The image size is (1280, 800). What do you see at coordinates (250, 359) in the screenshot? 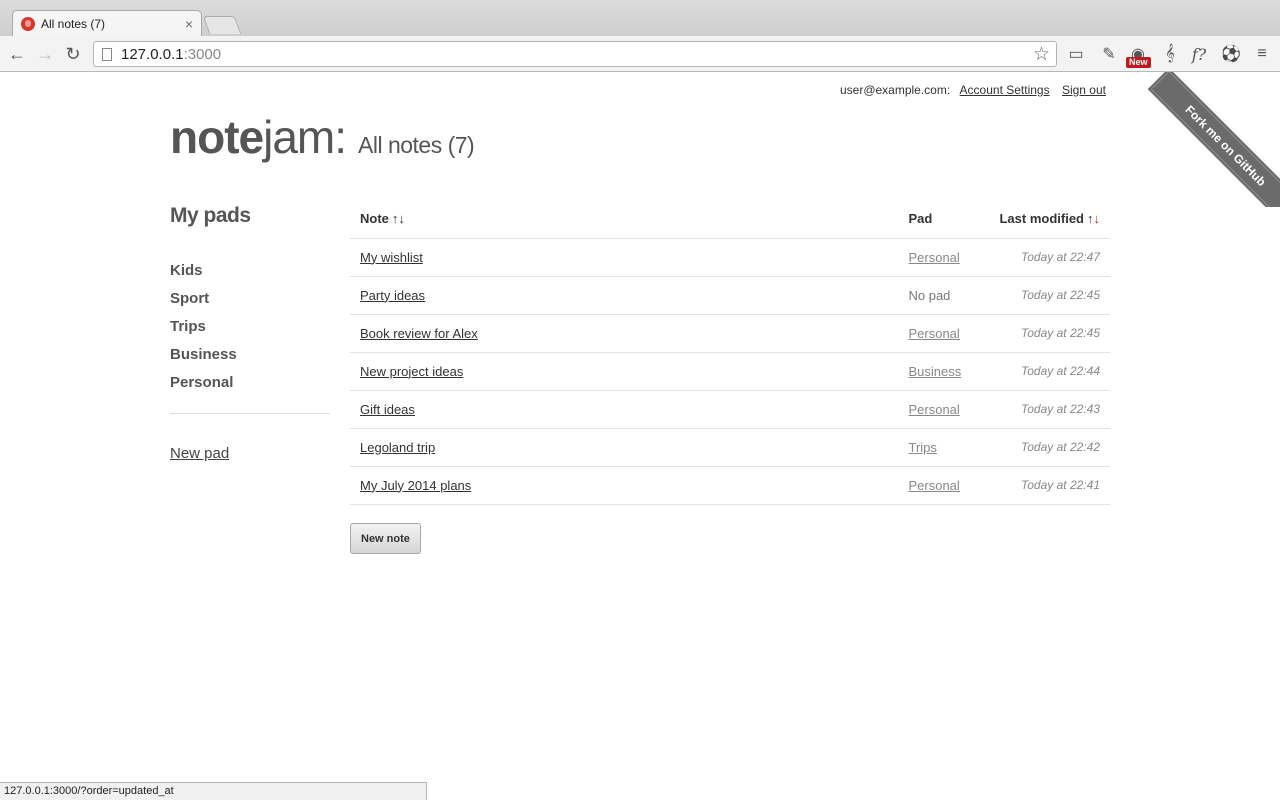
I see `sidebar-item-business: Business` at bounding box center [250, 359].